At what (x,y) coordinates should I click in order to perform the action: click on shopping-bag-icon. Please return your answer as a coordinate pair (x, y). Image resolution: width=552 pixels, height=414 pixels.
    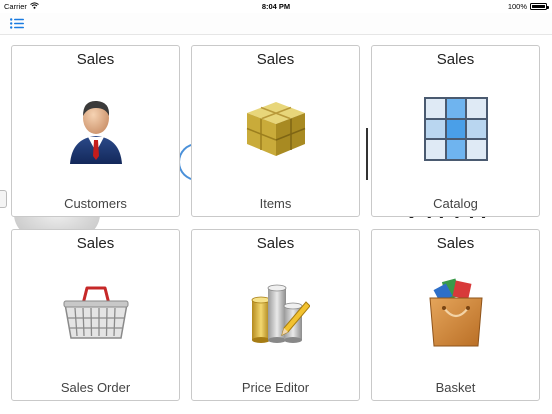
    Looking at the image, I should click on (456, 313).